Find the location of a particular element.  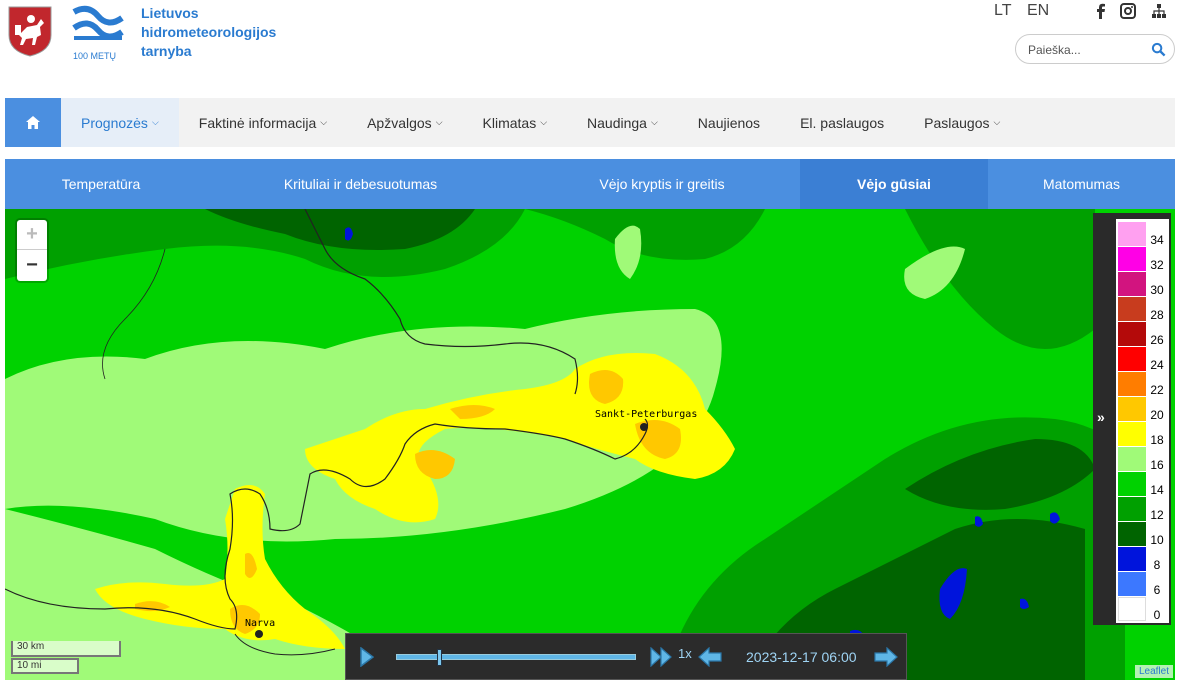

legend-label: 20 is located at coordinates (1157, 415).